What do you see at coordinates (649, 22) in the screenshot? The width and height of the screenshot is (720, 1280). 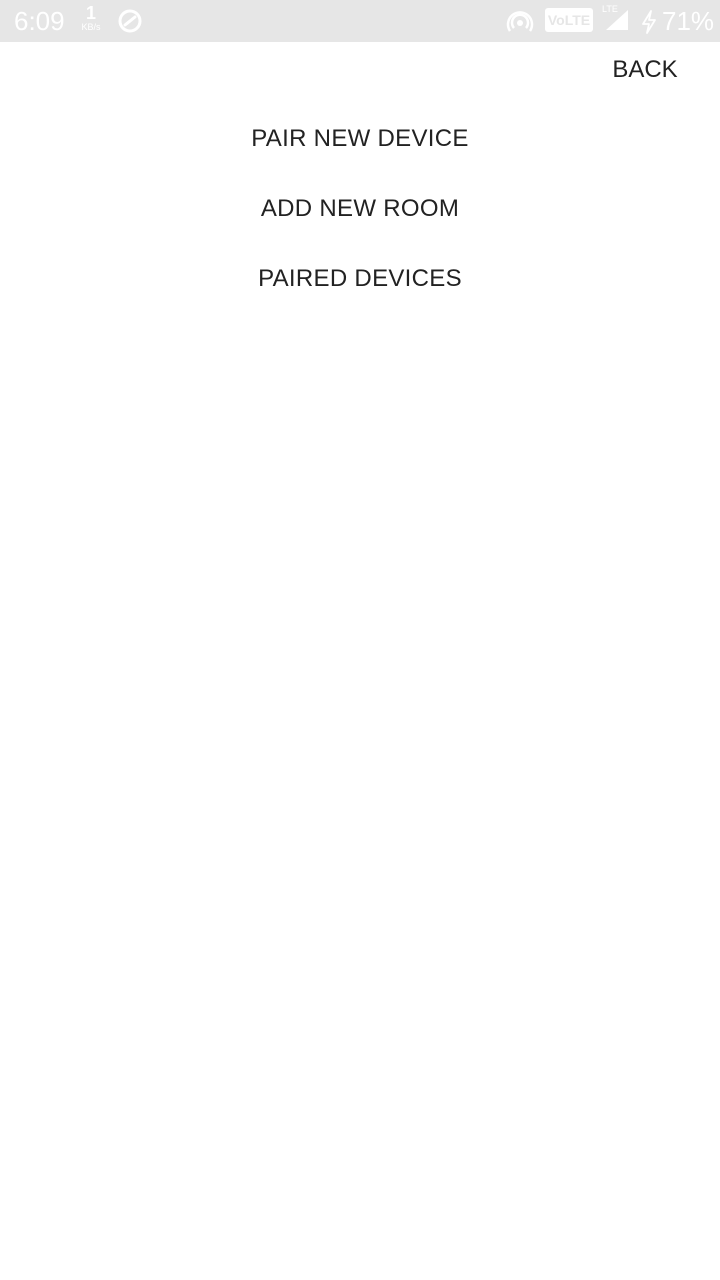 I see `charging-icon` at bounding box center [649, 22].